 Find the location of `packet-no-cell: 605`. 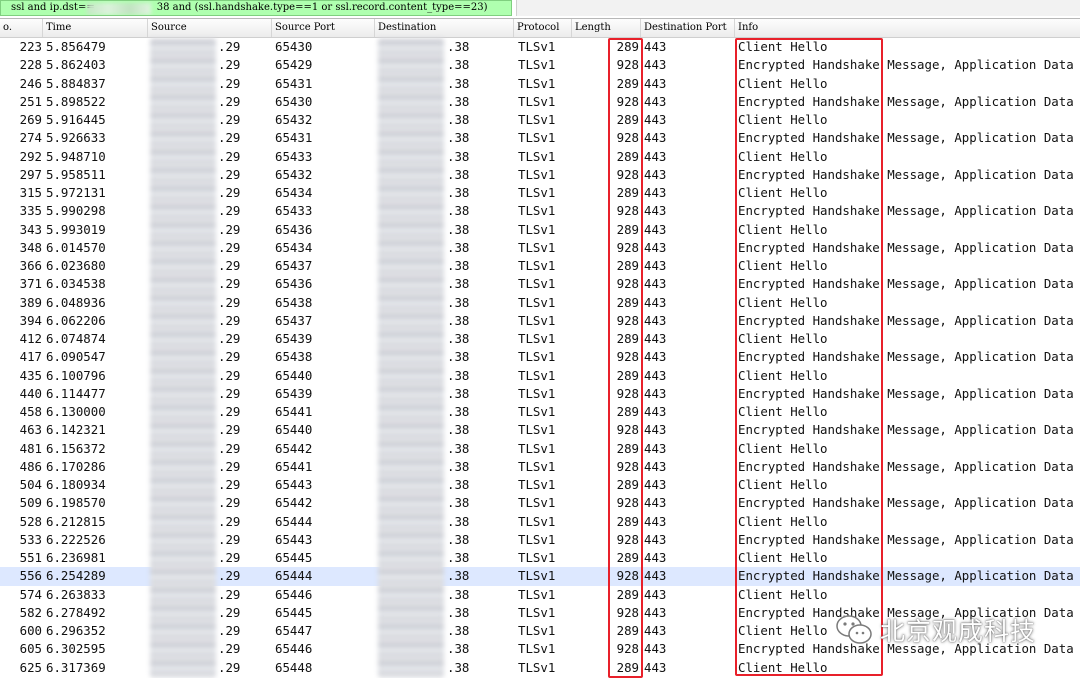

packet-no-cell: 605 is located at coordinates (30, 649).